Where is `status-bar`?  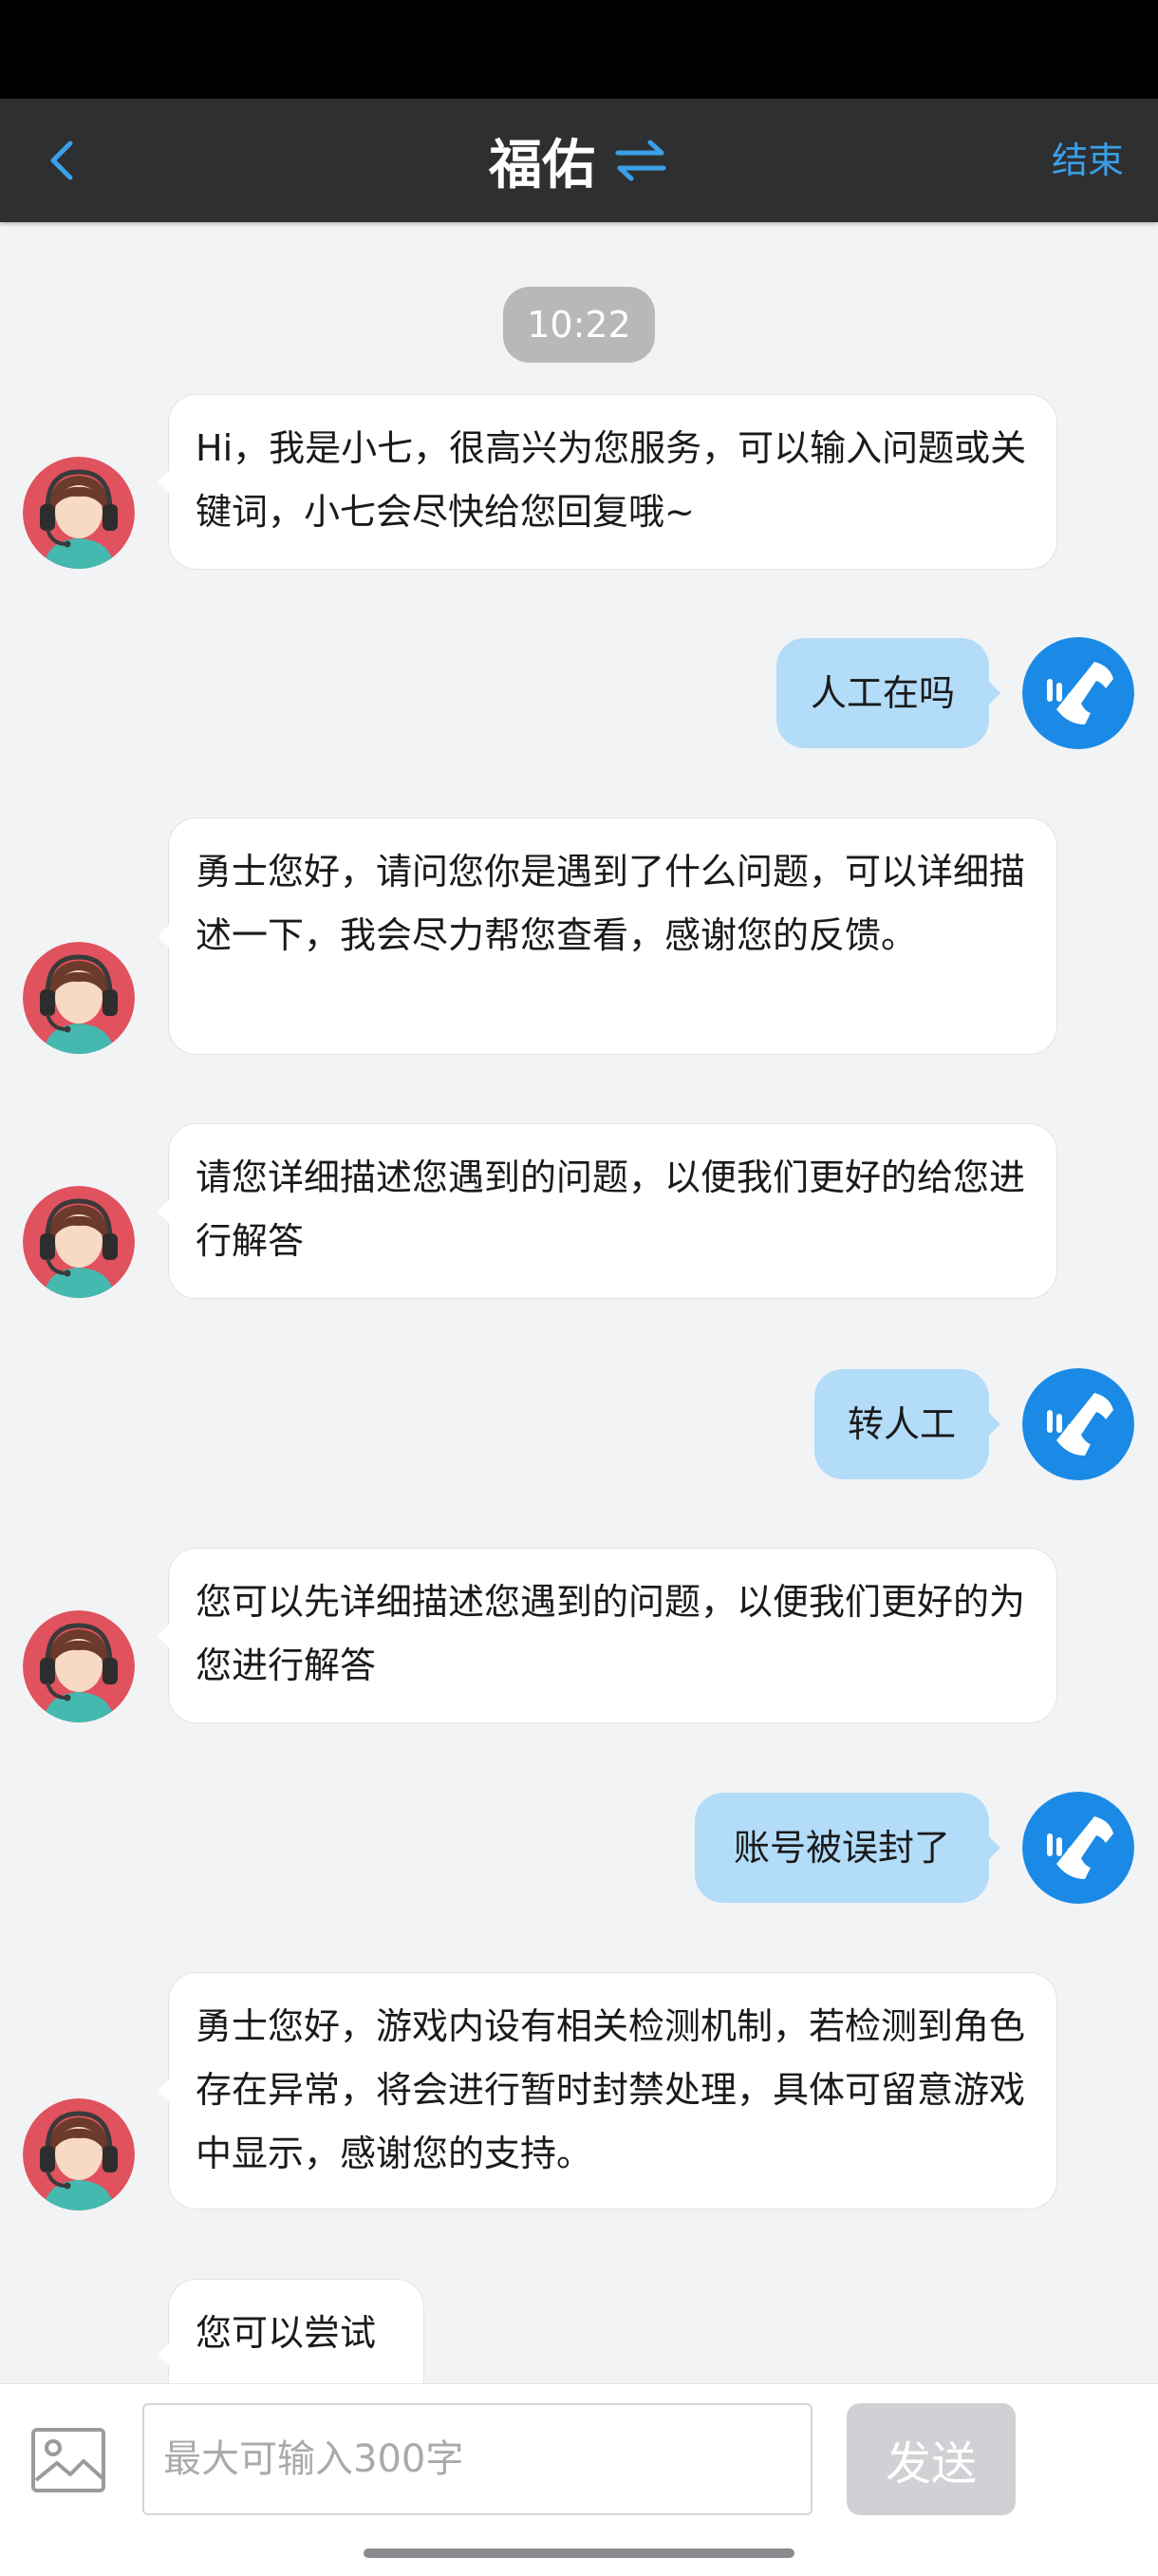
status-bar is located at coordinates (579, 49).